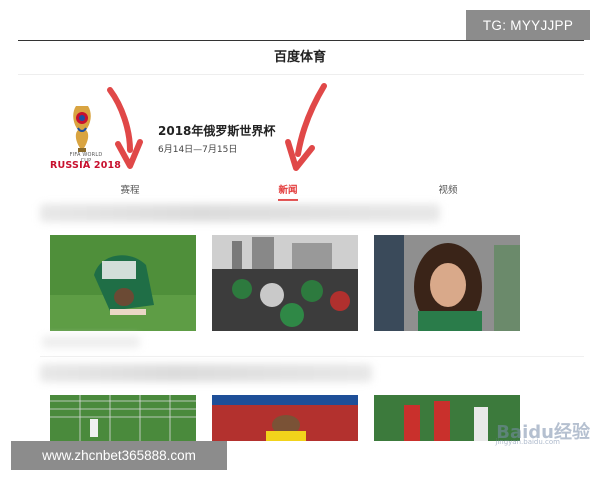  What do you see at coordinates (301, 40) in the screenshot?
I see `top-border` at bounding box center [301, 40].